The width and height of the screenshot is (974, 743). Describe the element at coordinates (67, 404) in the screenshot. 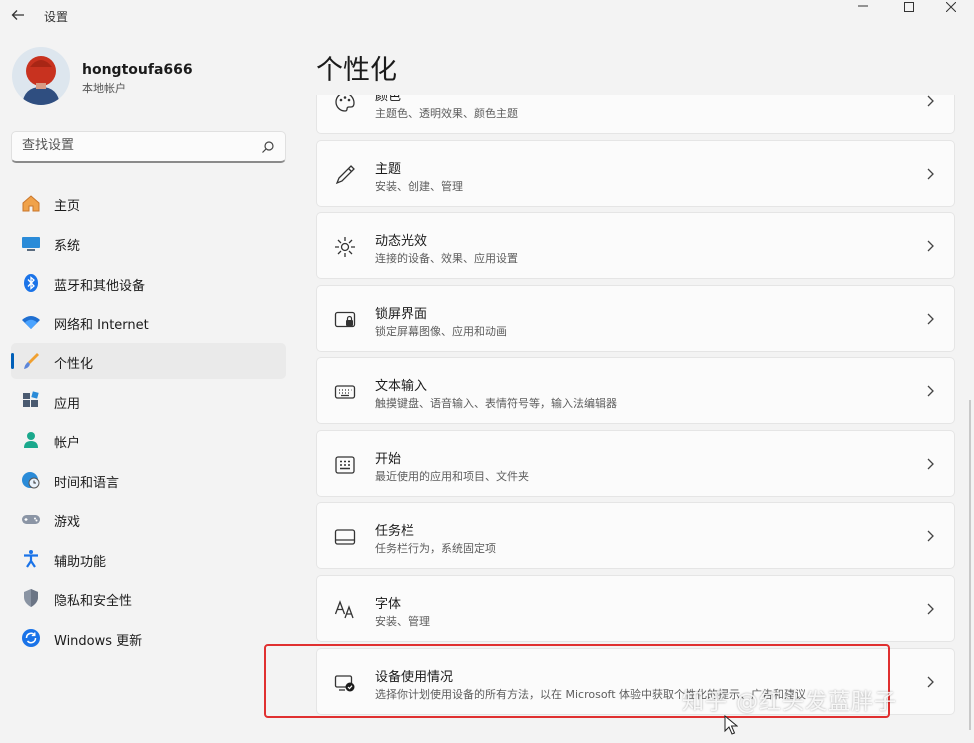

I see `sidebar-item-label: 应用` at that location.